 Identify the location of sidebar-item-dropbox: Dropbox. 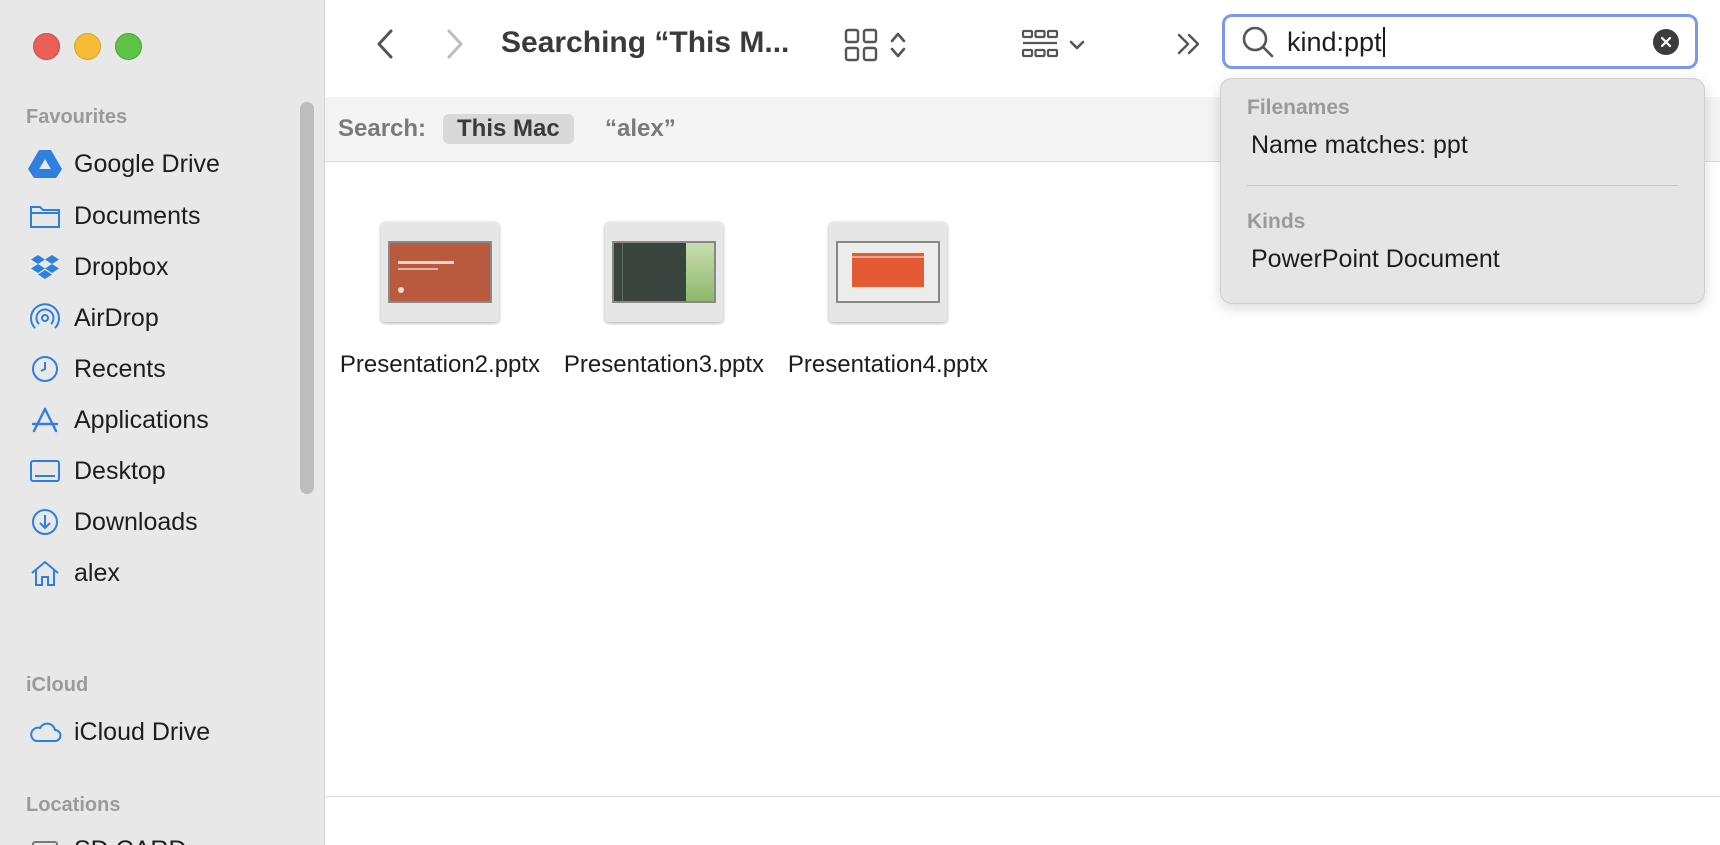
(97, 267).